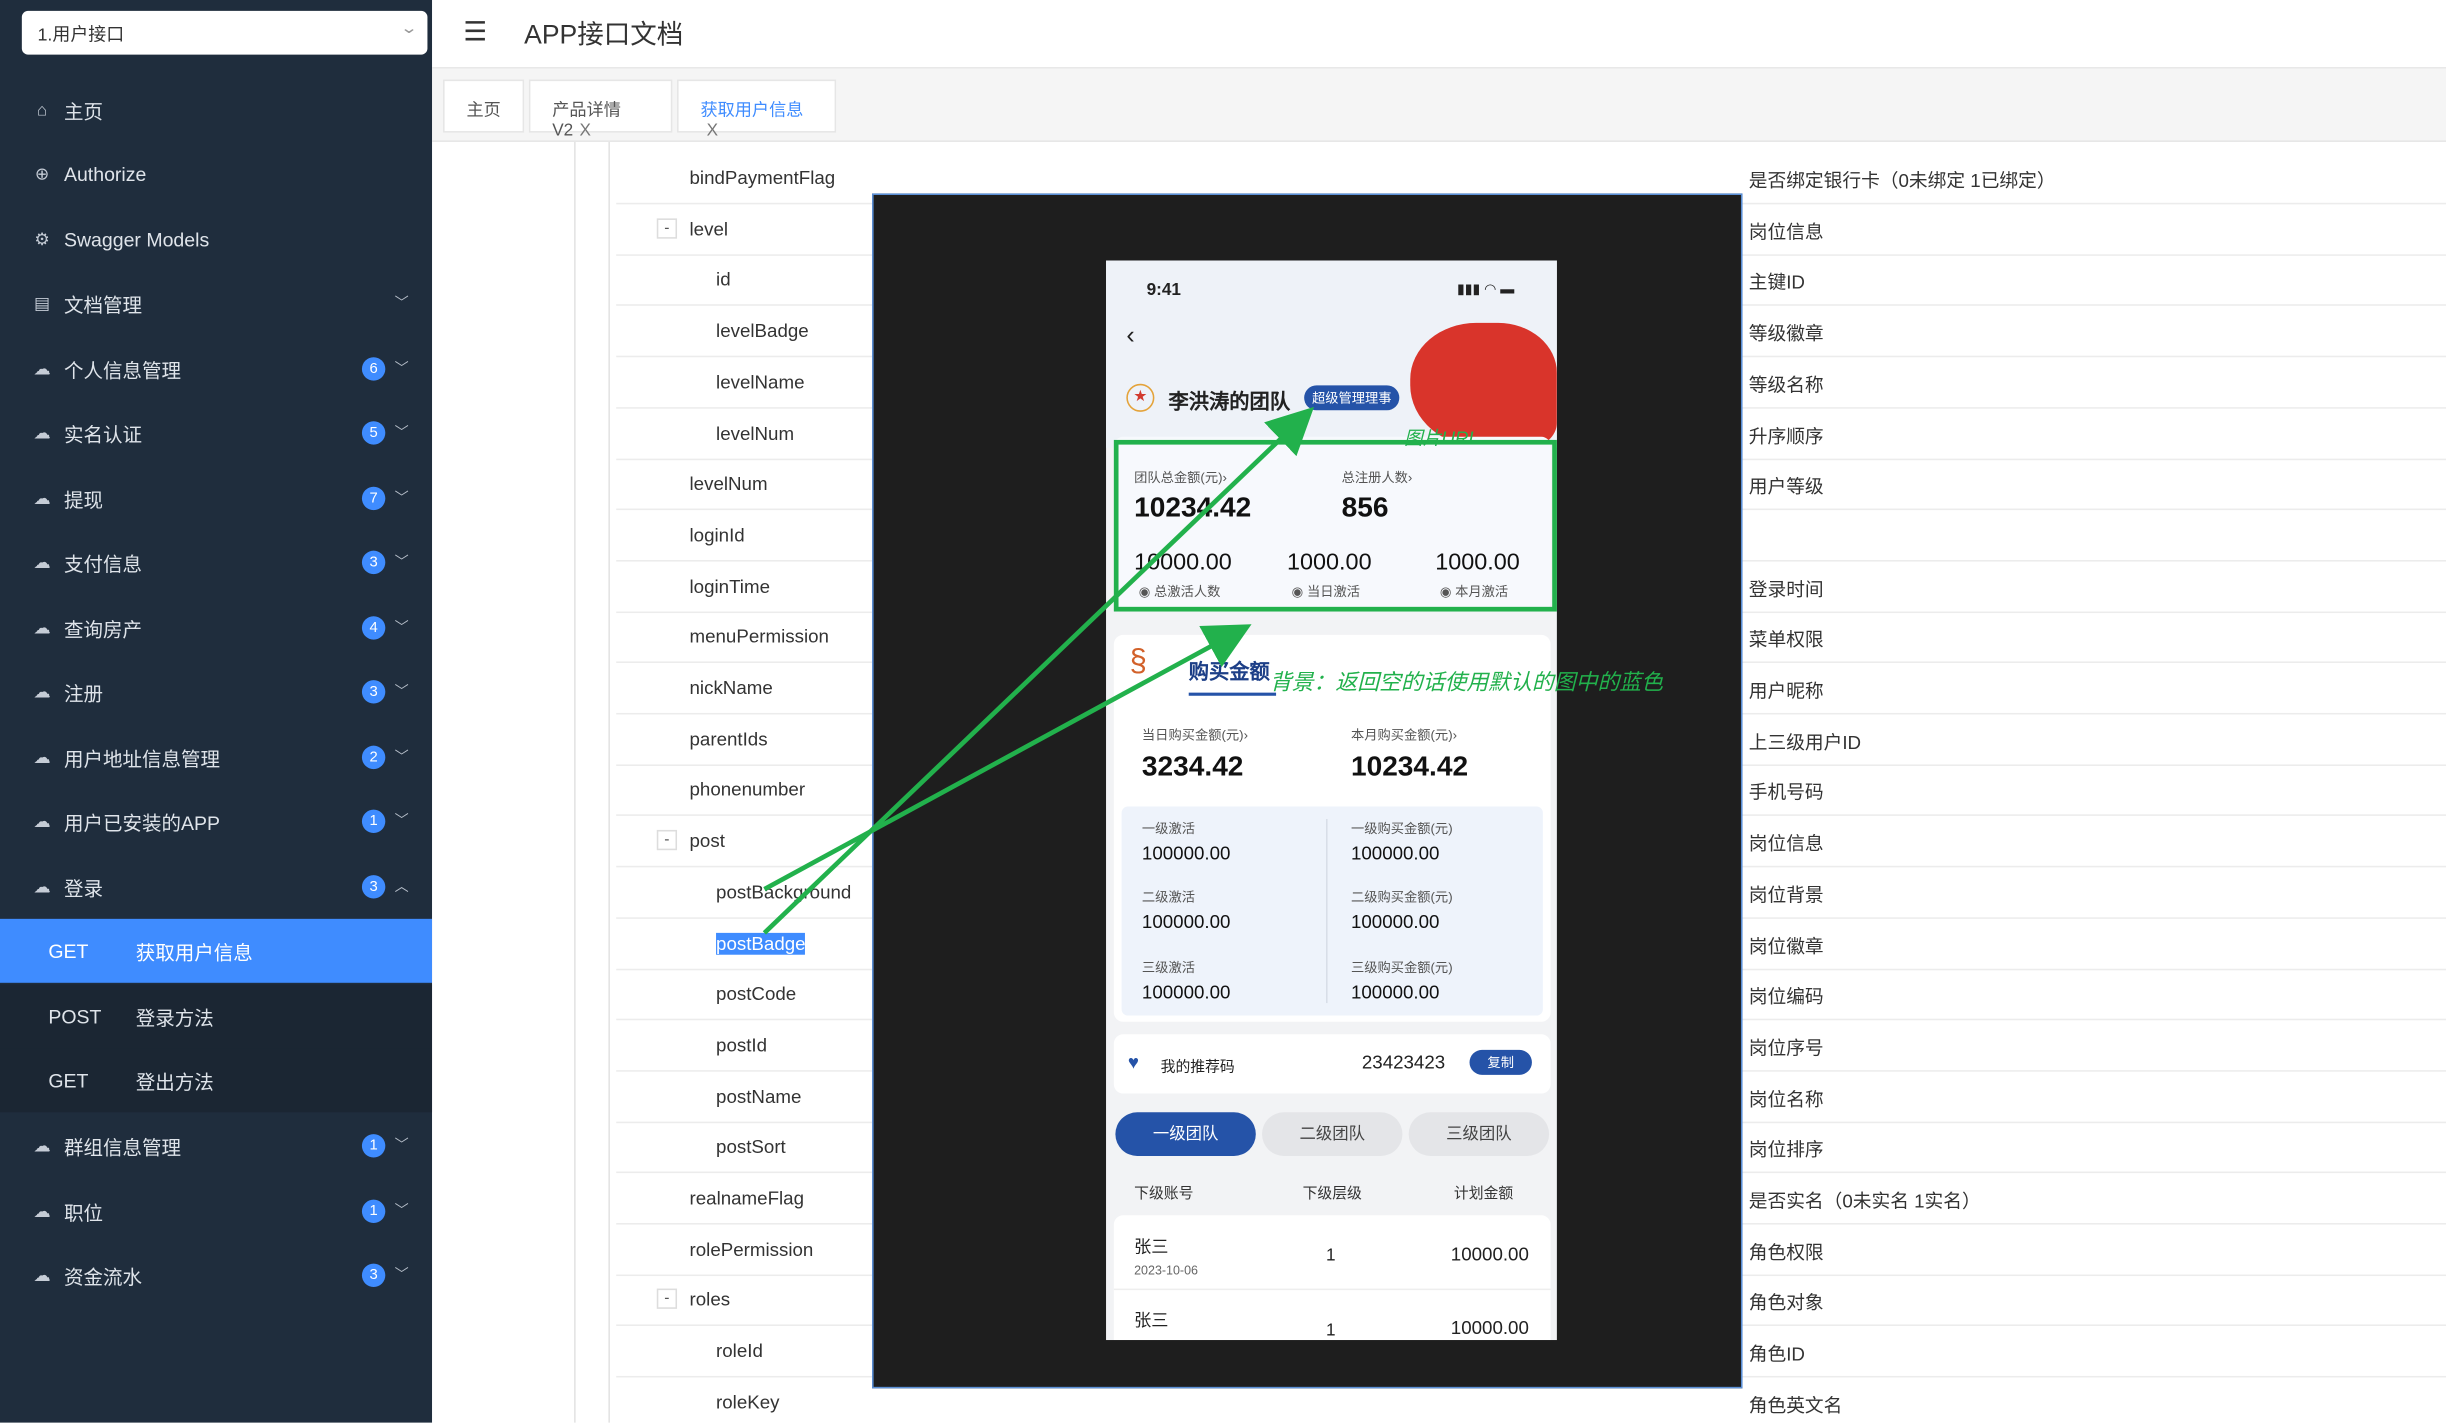 The height and width of the screenshot is (1423, 2446). Describe the element at coordinates (216, 1275) in the screenshot. I see `sidebar-item: ☁ 资金流水 3 ﹀` at that location.